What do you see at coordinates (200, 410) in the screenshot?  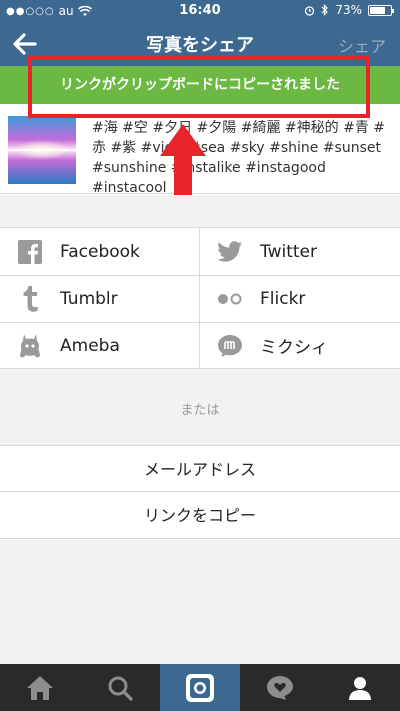 I see `or-label: または` at bounding box center [200, 410].